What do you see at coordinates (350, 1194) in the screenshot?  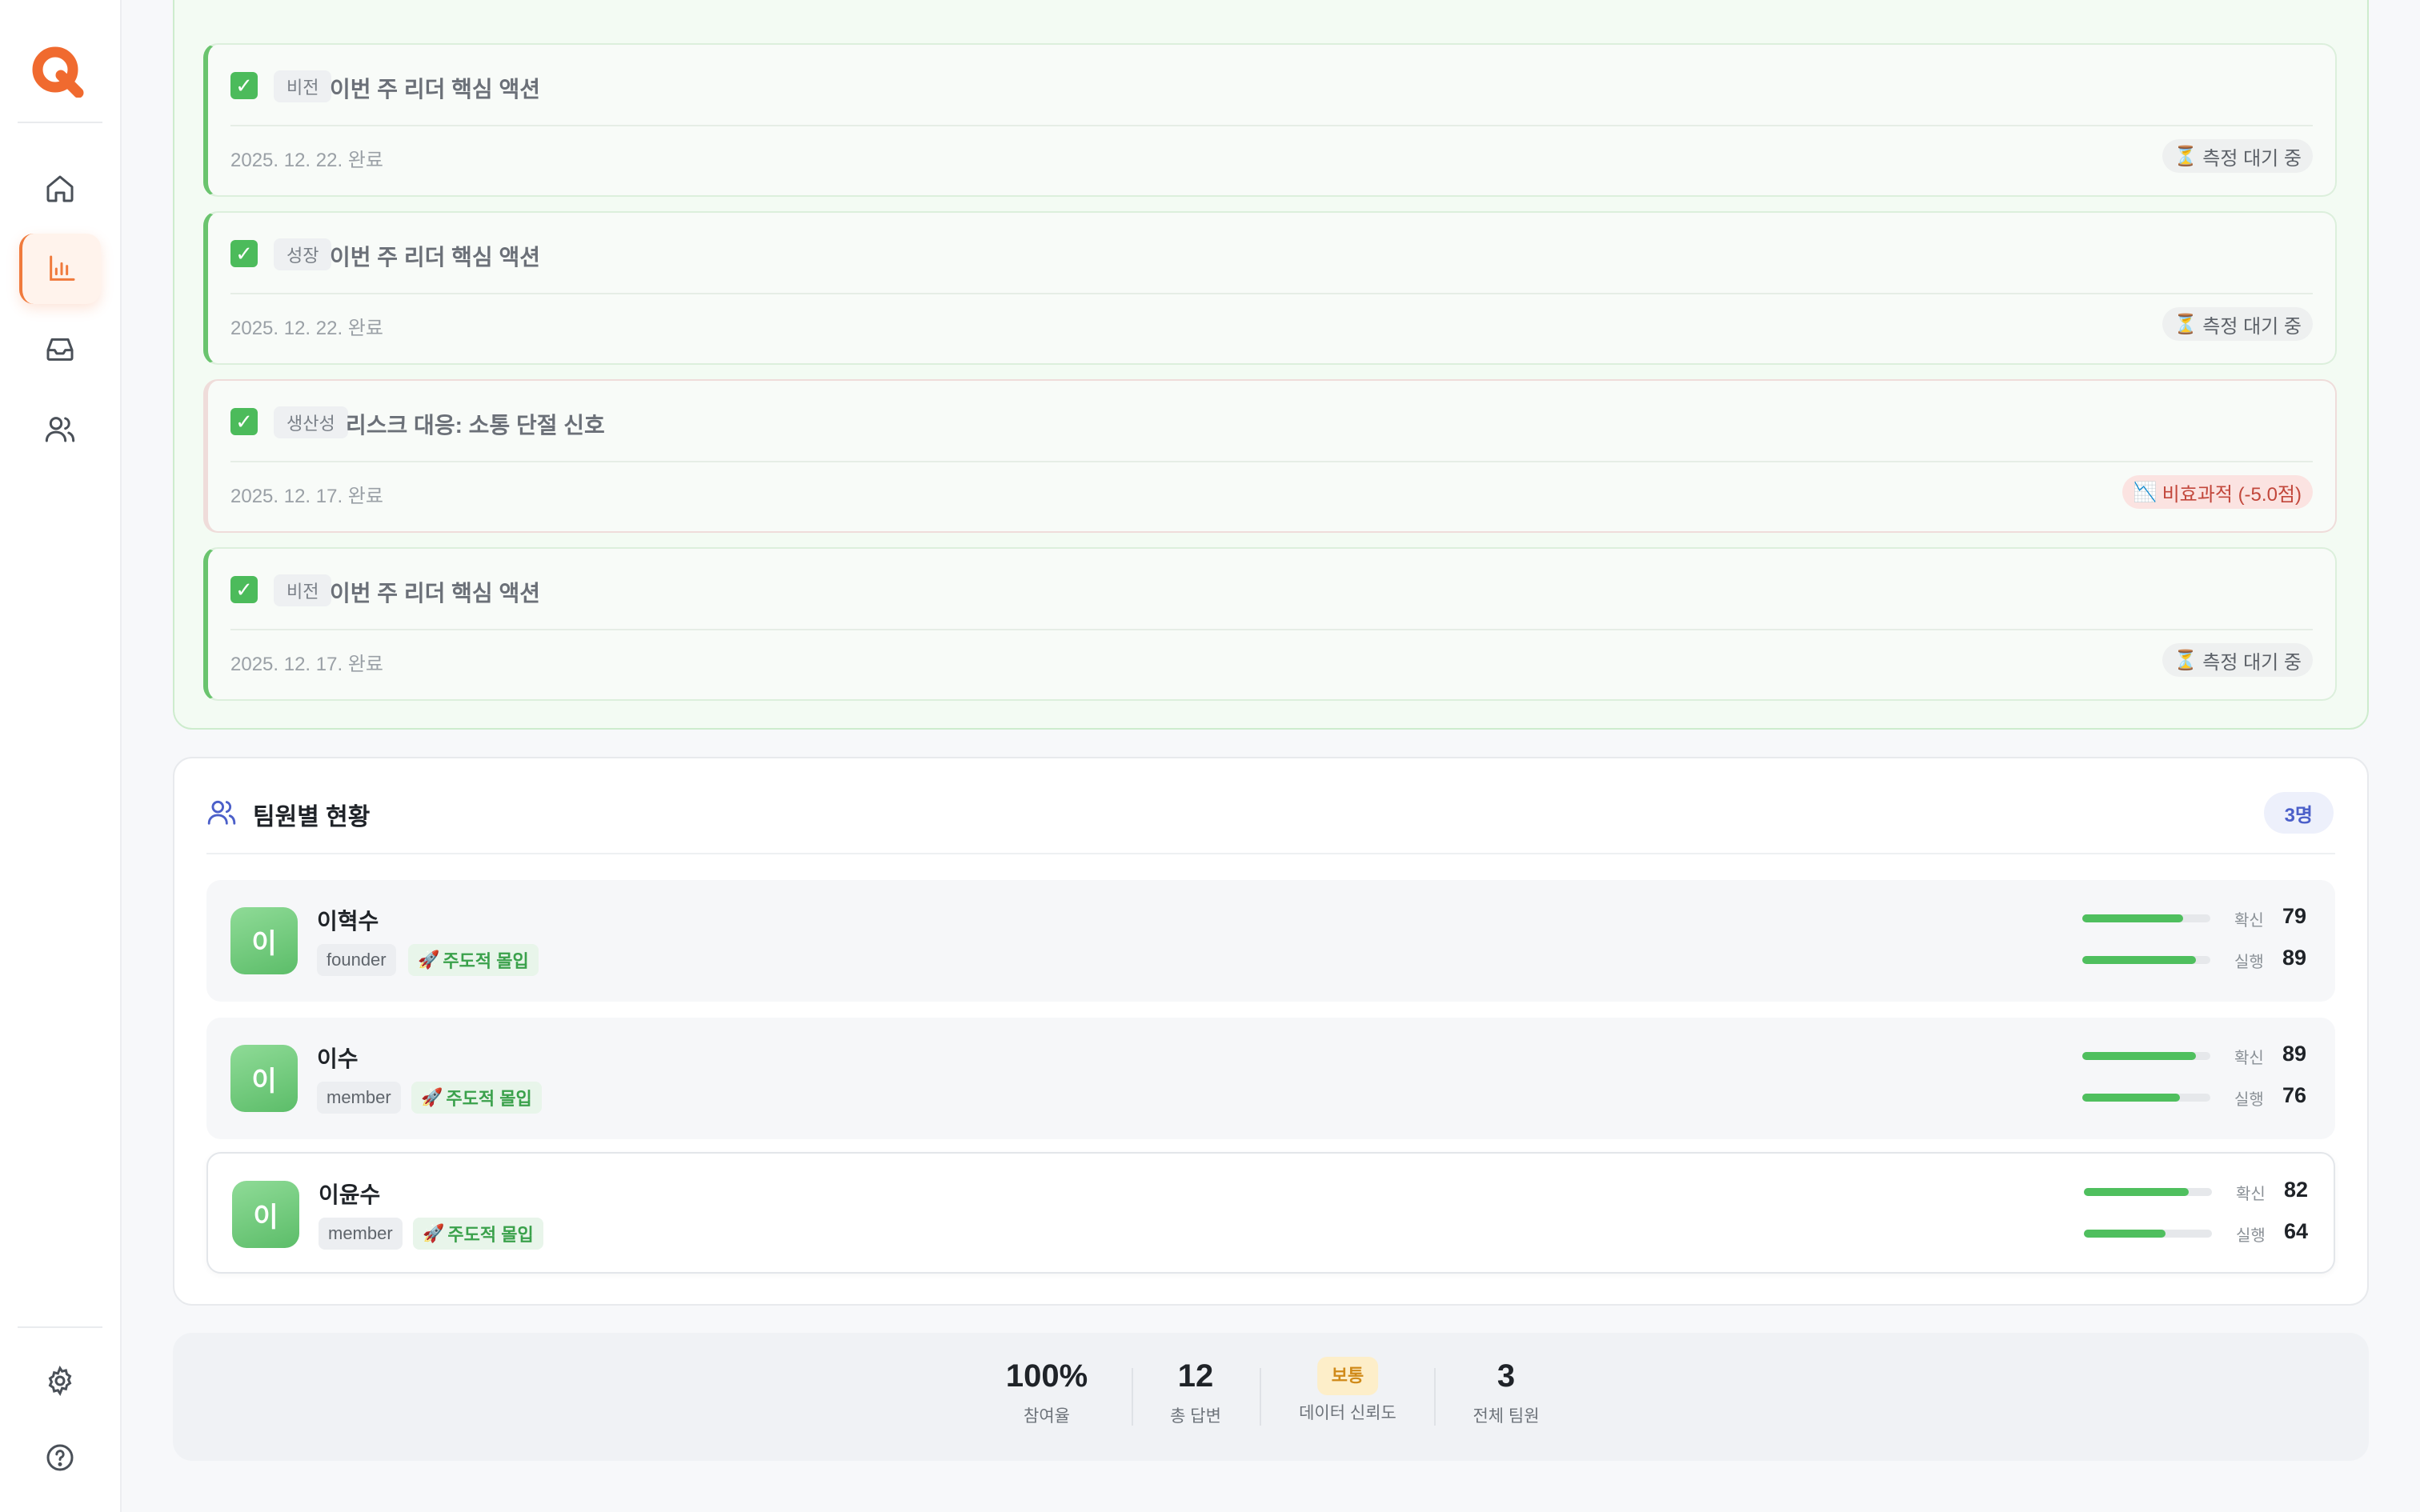 I see `member-name: 이윤수` at bounding box center [350, 1194].